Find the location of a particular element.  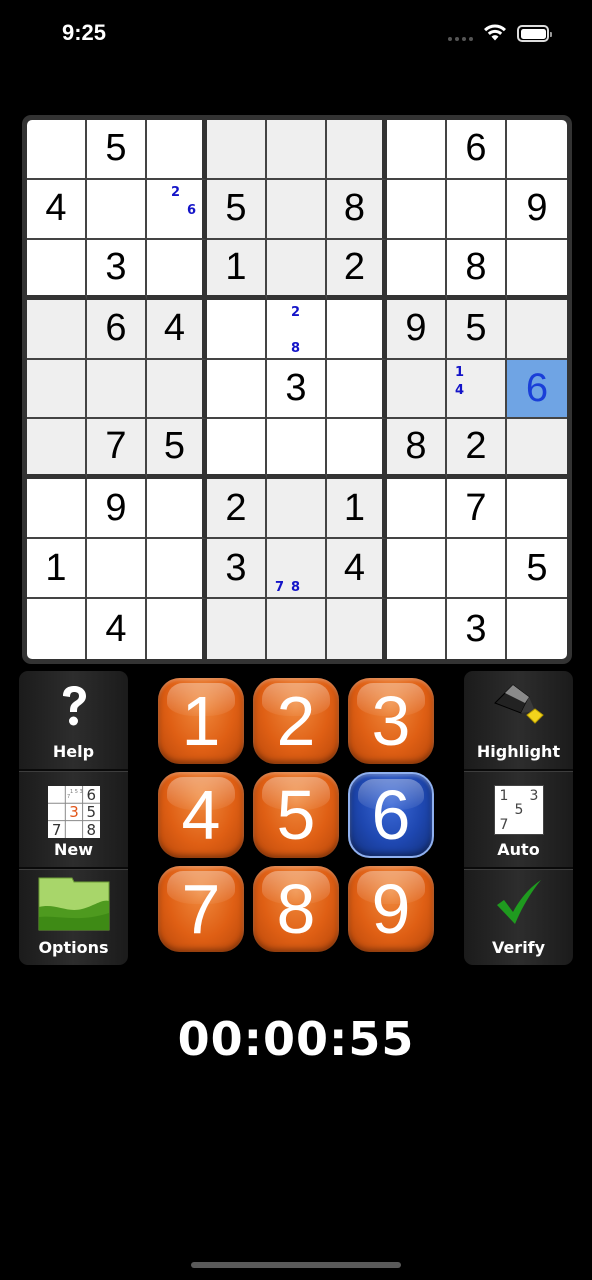

number-key-3: 3 is located at coordinates (391, 721).